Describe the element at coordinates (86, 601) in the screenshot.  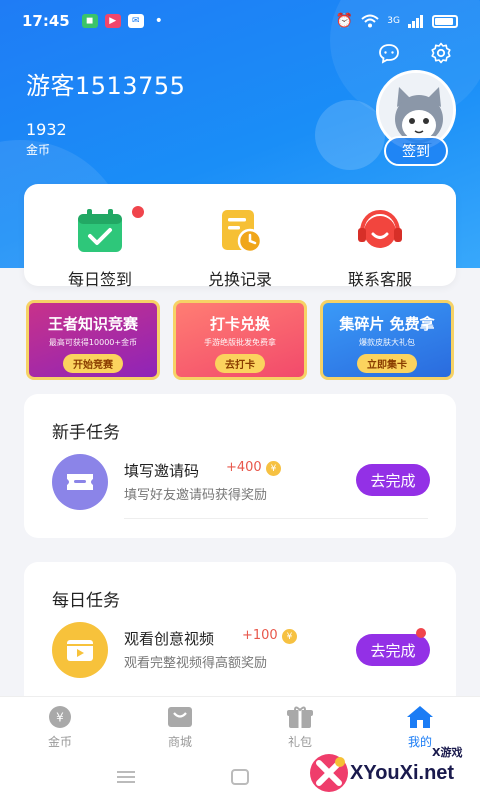
I see `section-title: 每日任务` at that location.